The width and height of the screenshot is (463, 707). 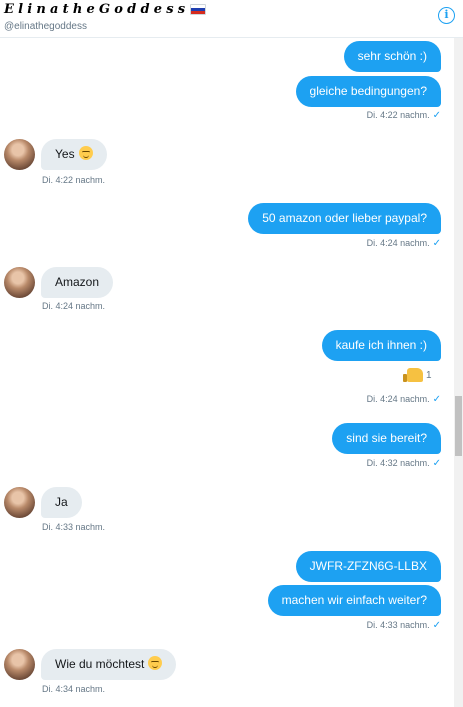 I want to click on message-bubble: sehr schön :), so click(x=392, y=56).